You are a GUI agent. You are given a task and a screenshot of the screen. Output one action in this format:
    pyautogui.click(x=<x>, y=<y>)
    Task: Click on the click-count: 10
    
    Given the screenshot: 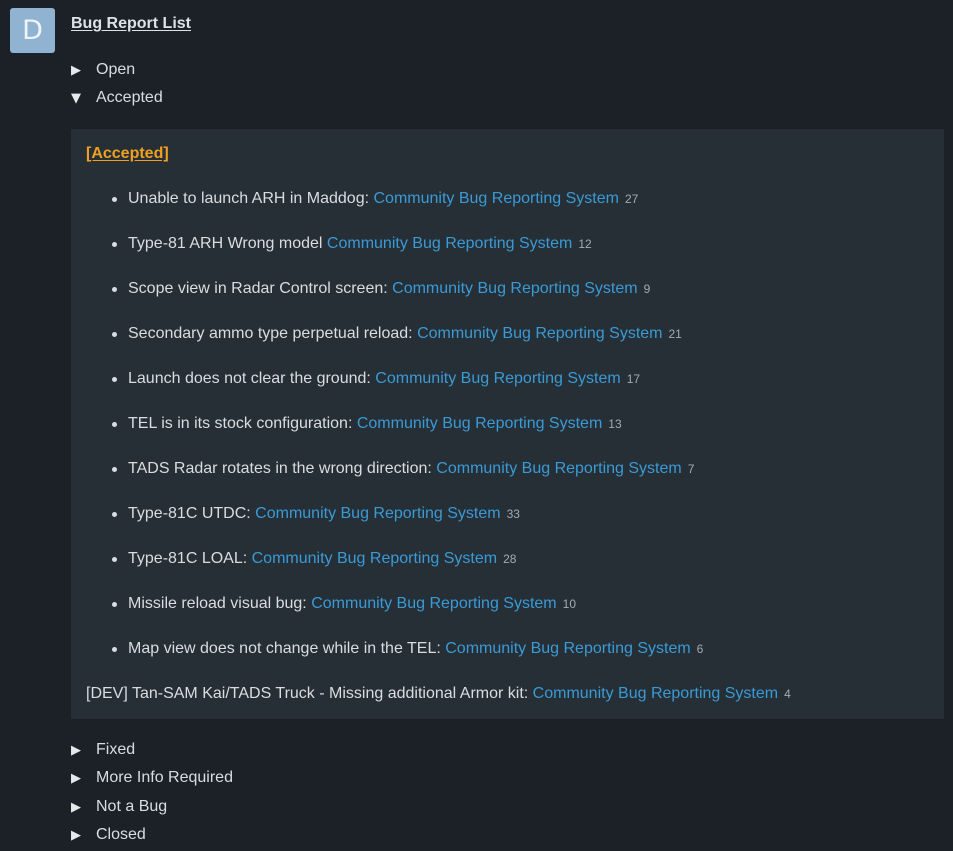 What is the action you would take?
    pyautogui.click(x=569, y=604)
    